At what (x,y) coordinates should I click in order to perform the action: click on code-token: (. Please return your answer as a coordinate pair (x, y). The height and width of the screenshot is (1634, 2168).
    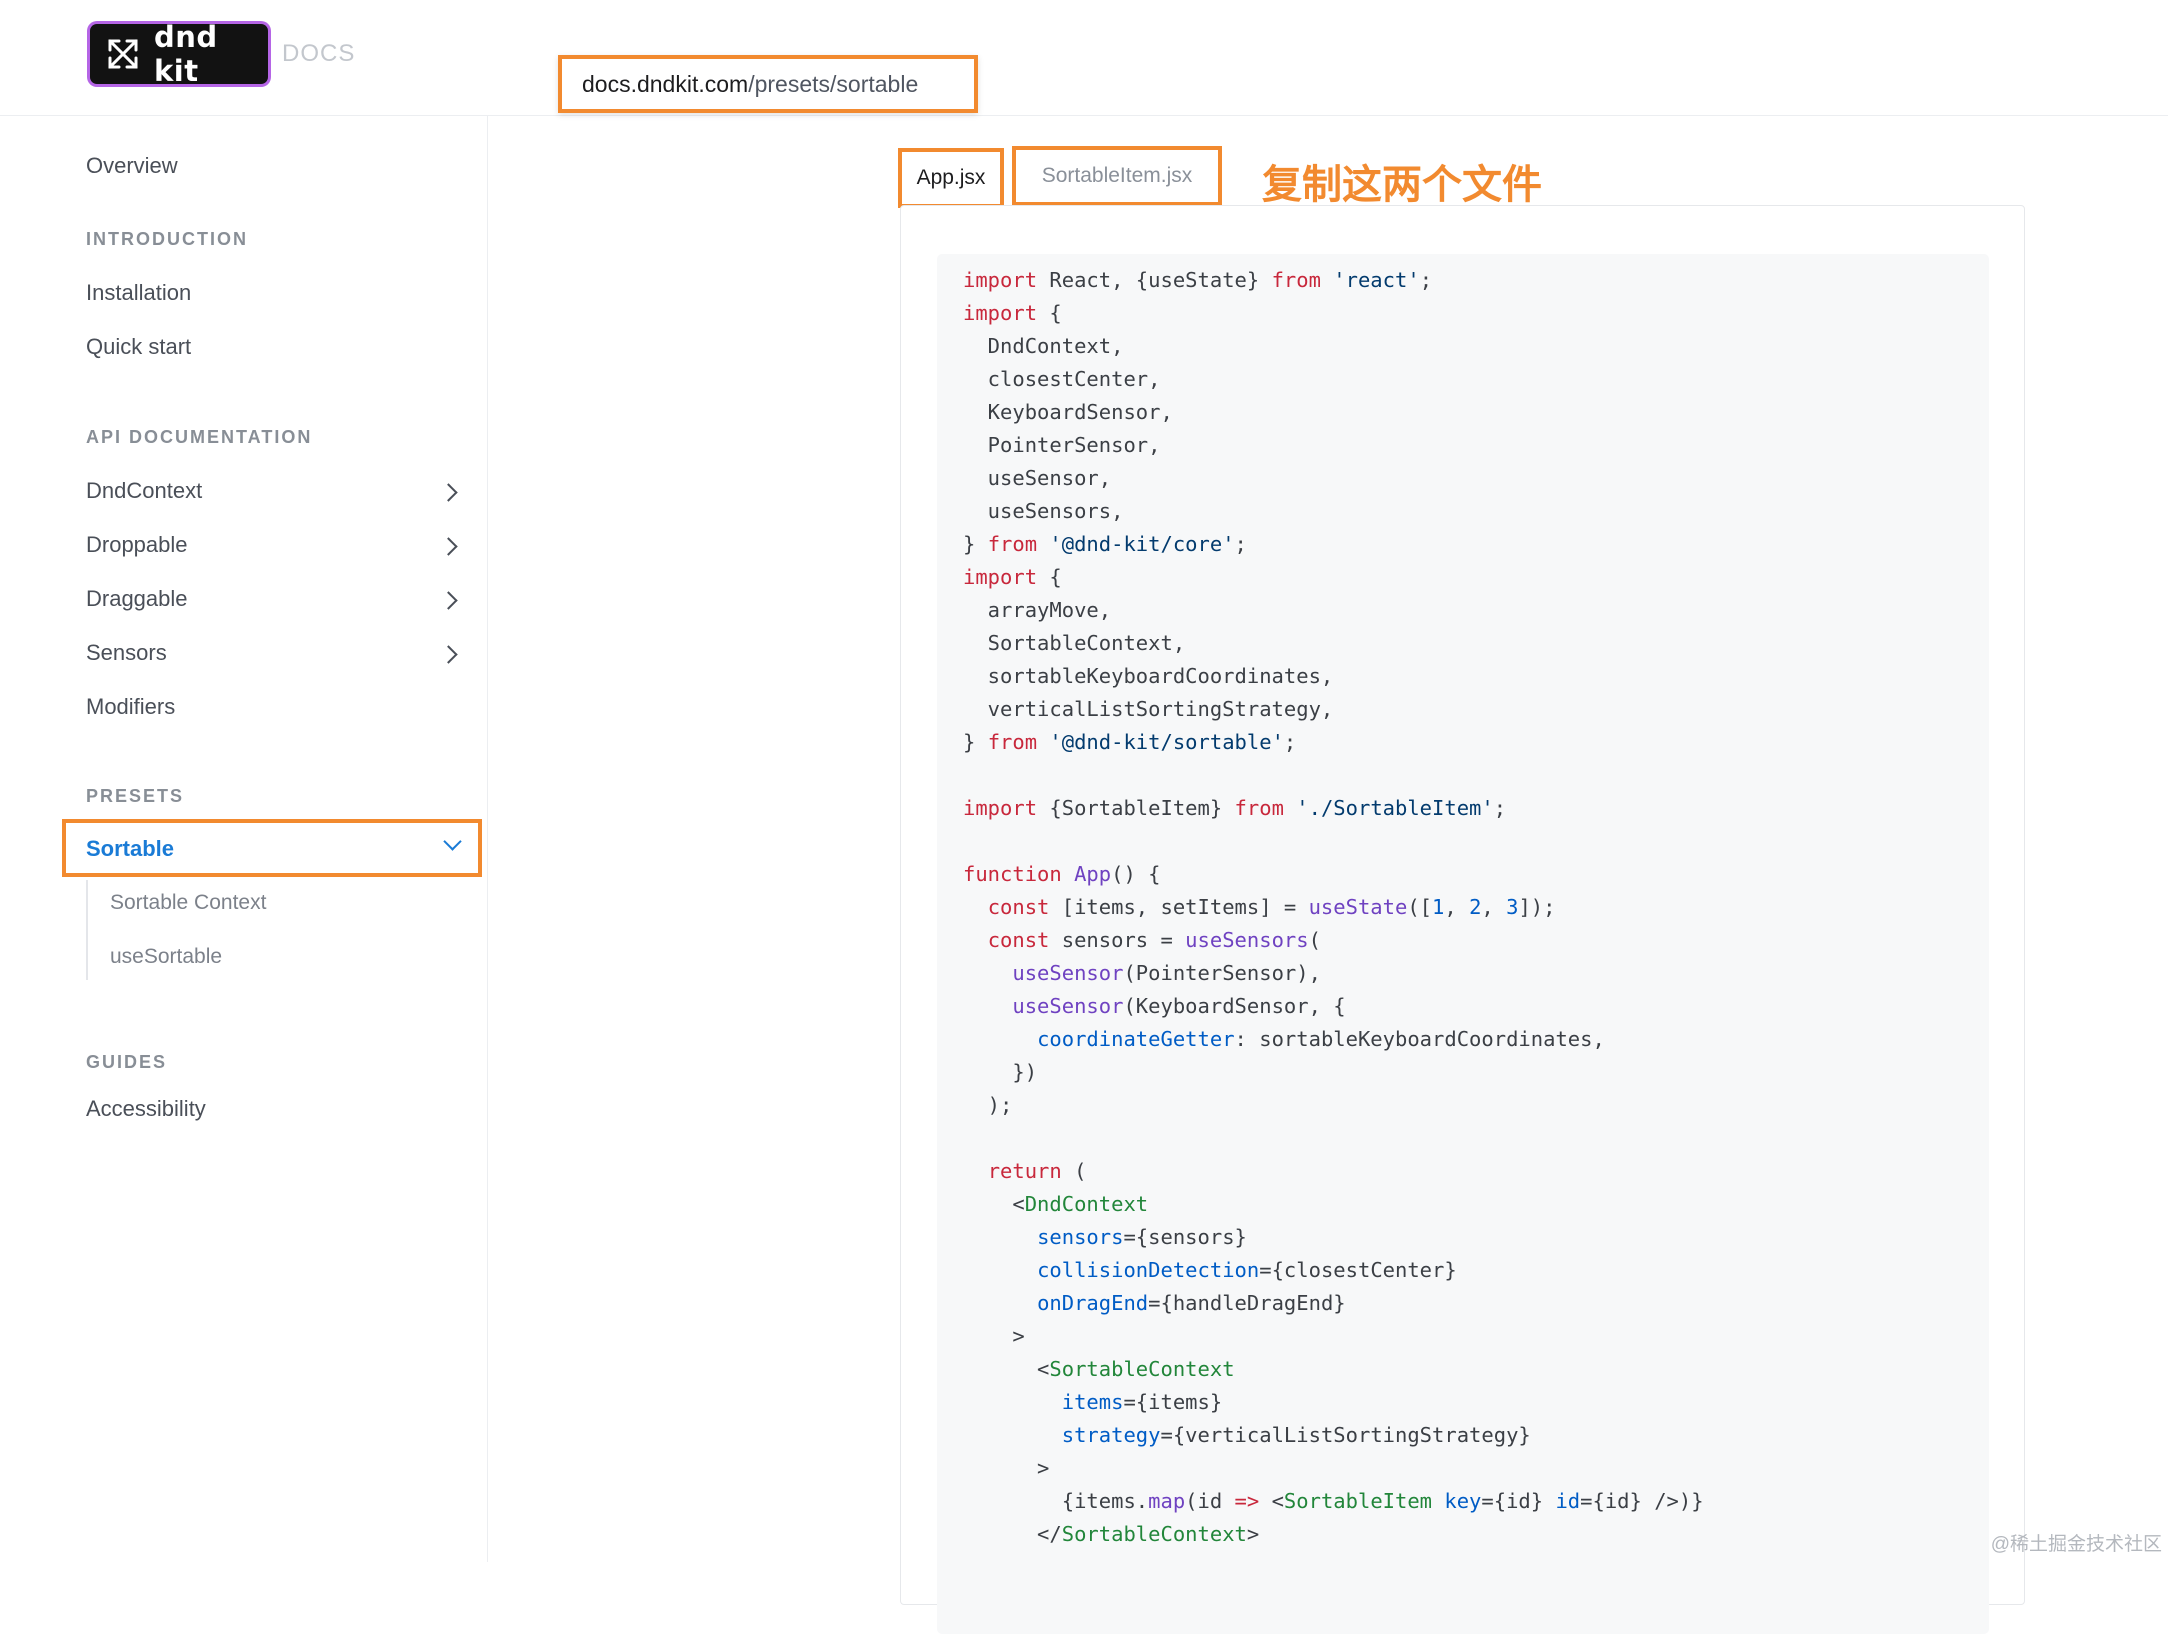
    Looking at the image, I should click on (1314, 940).